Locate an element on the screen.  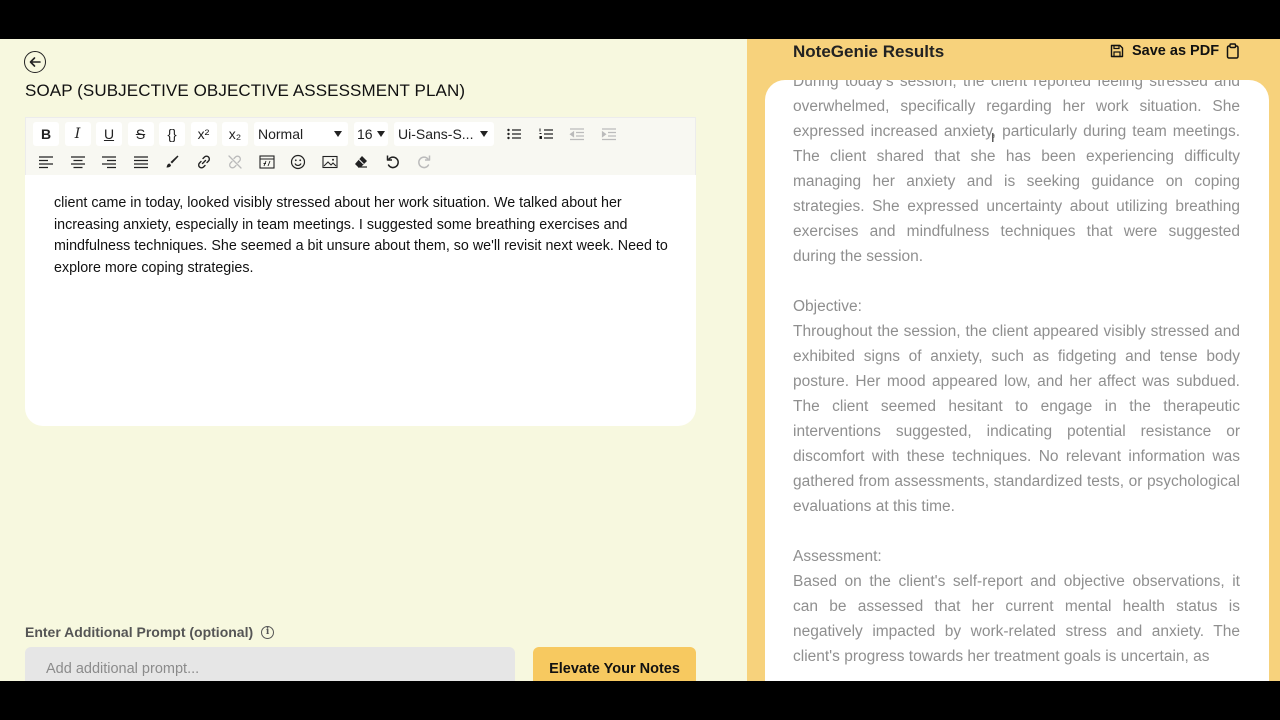
numbered-list-button is located at coordinates (546, 134).